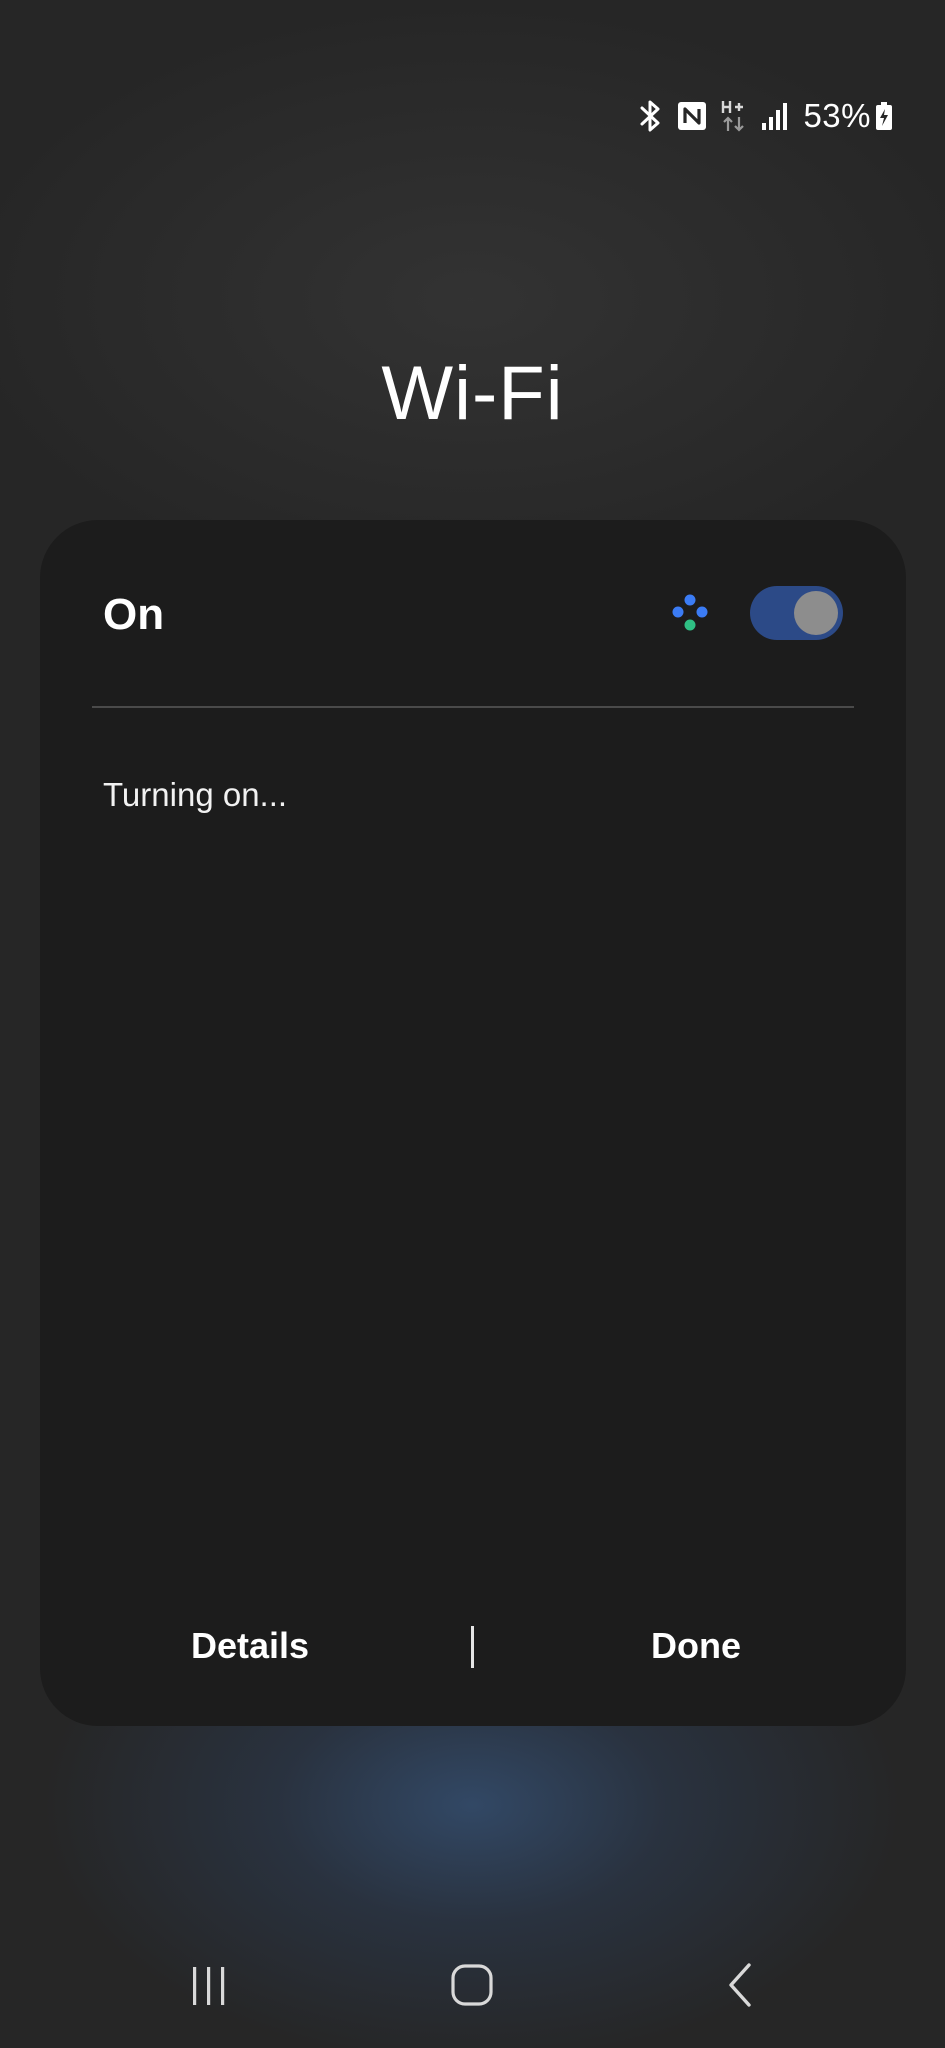 The width and height of the screenshot is (945, 2048). Describe the element at coordinates (134, 614) in the screenshot. I see `switch-label: On` at that location.